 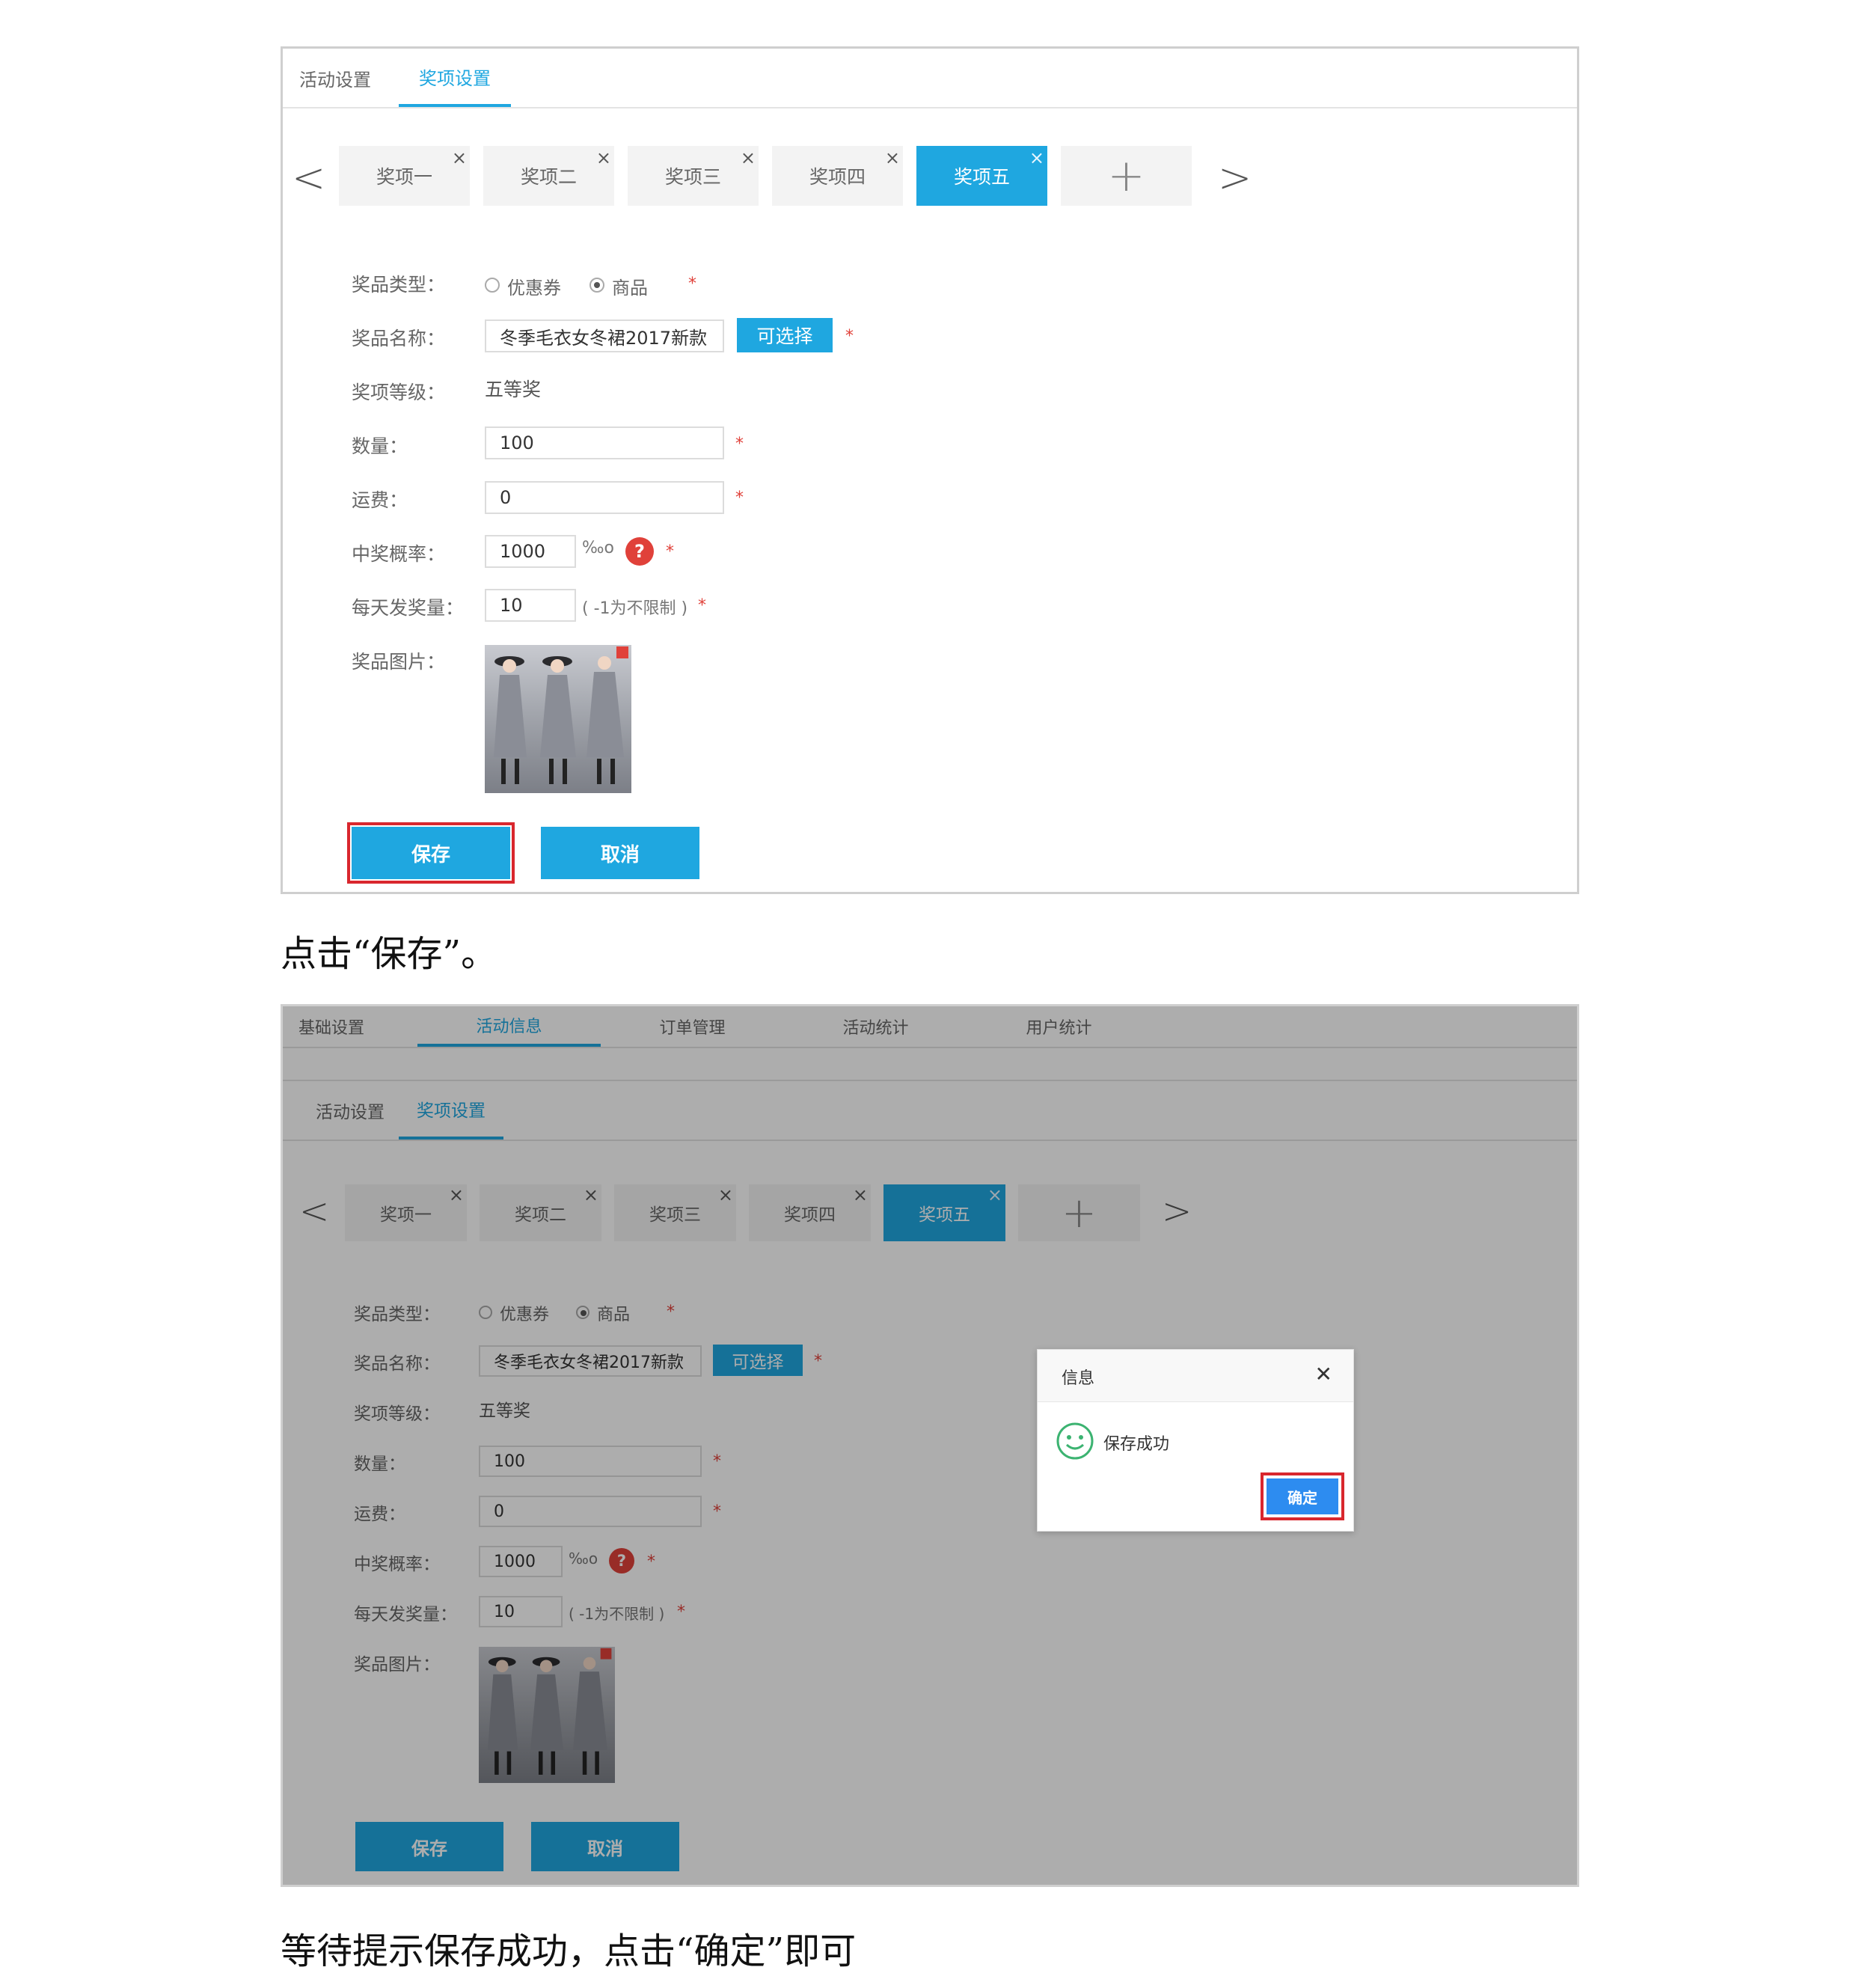 I want to click on cancel-button: 取消, so click(x=620, y=853).